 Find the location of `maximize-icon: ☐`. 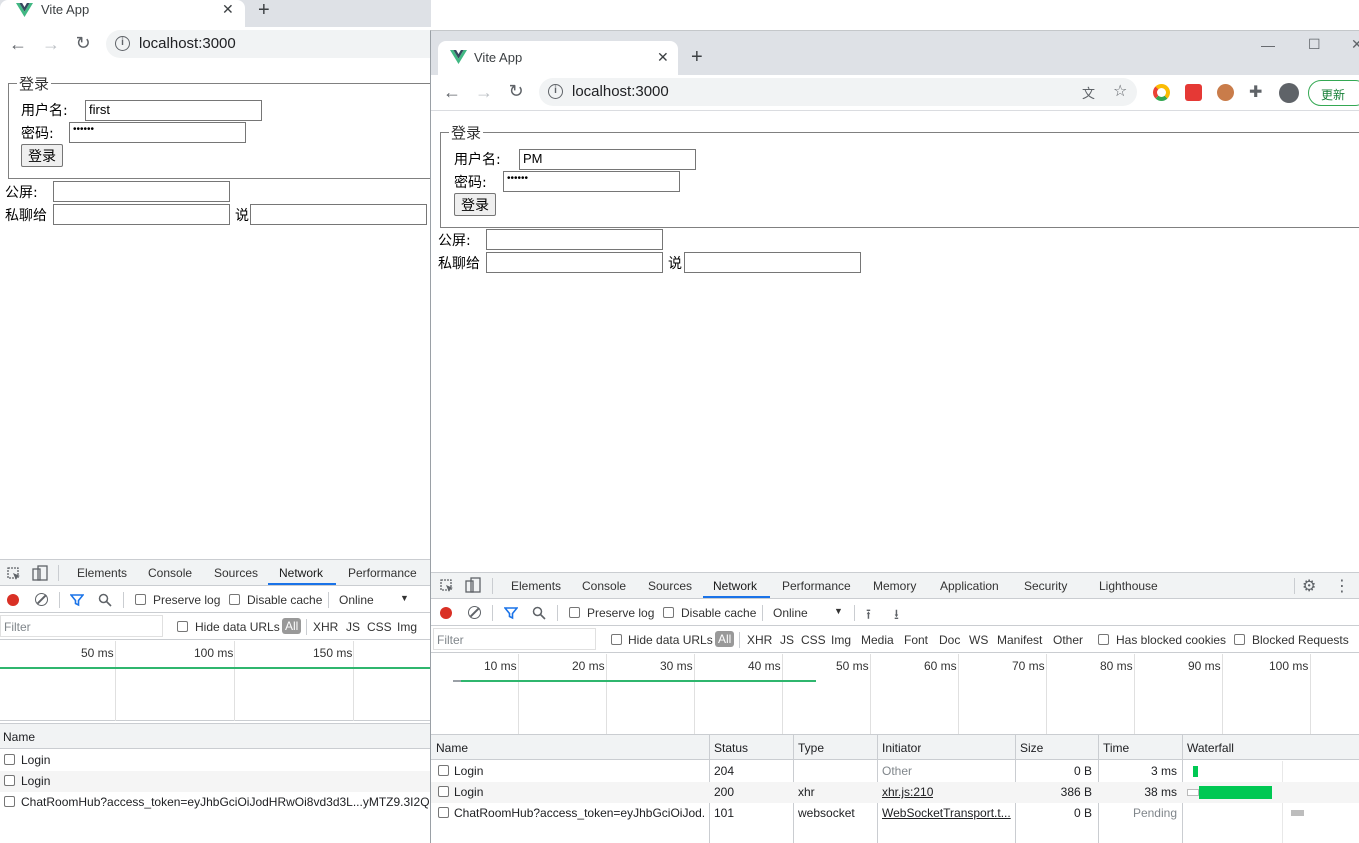

maximize-icon: ☐ is located at coordinates (1314, 44).